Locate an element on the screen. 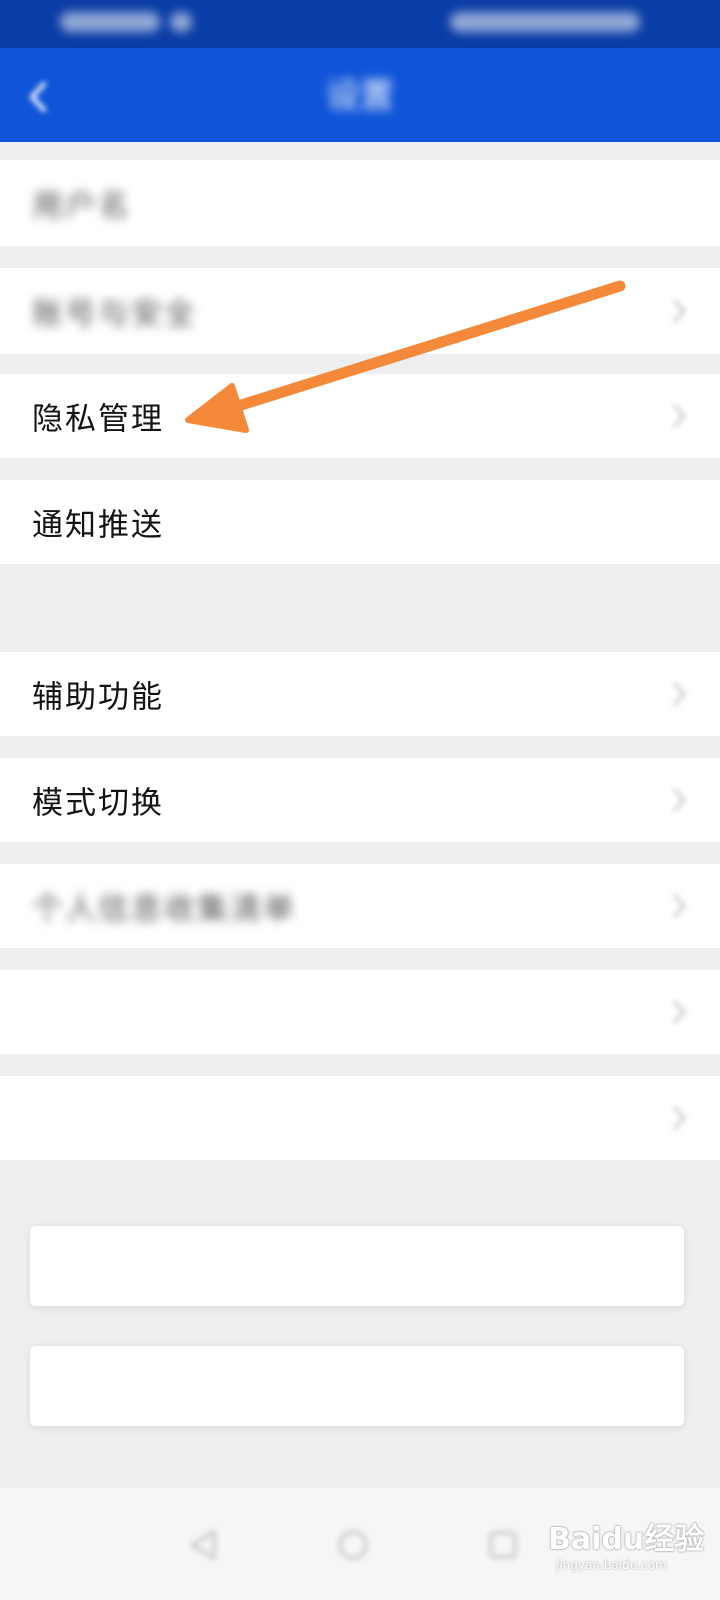  list-item-privacy: 隐私管理 is located at coordinates (360, 416).